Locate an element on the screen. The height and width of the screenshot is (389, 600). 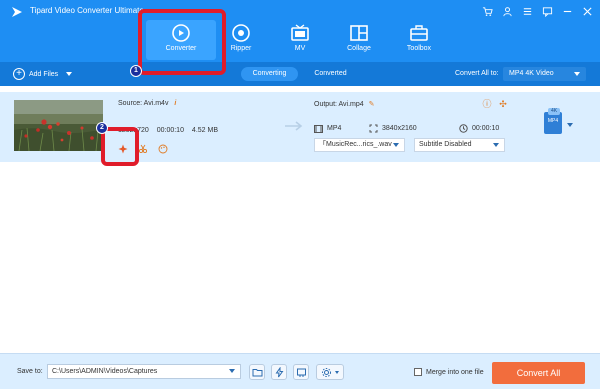
add-files-label: Add Files is located at coordinates (44, 74).